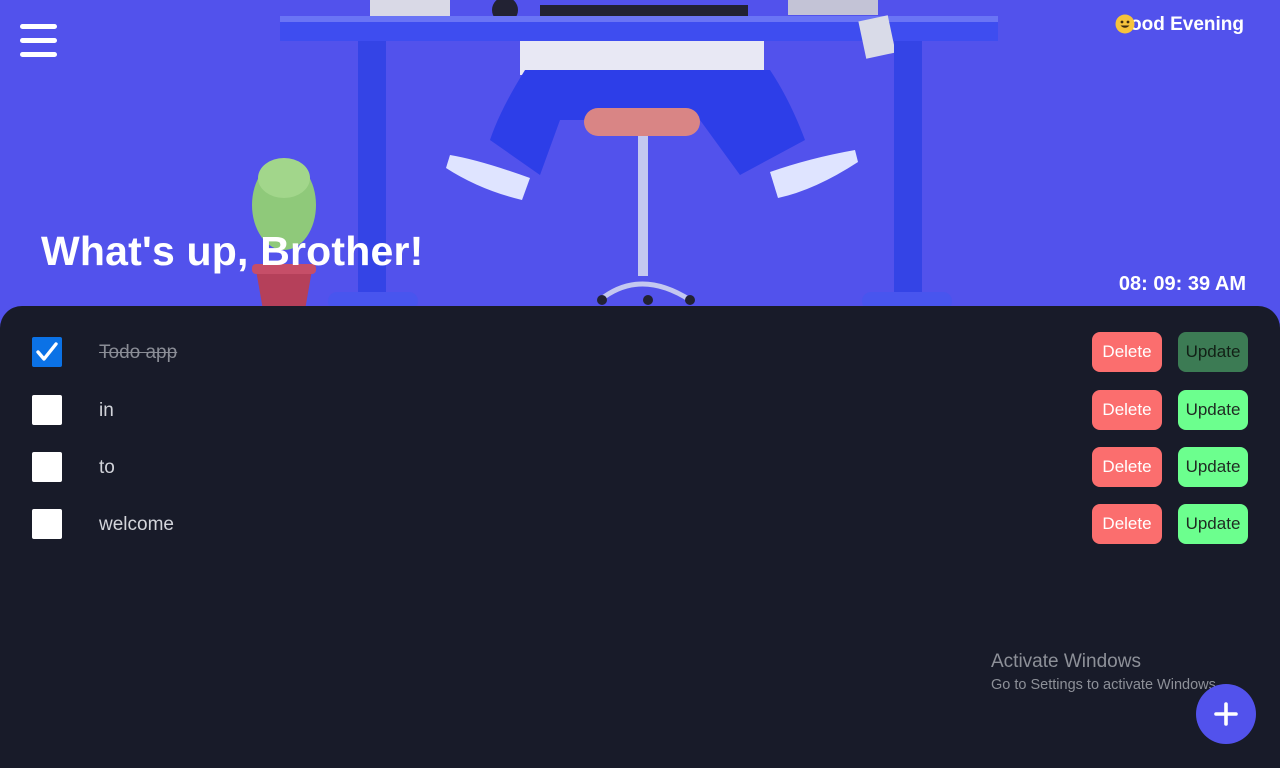 The image size is (1280, 768). Describe the element at coordinates (232, 251) in the screenshot. I see `page-headline: What's up, Brother!` at that location.